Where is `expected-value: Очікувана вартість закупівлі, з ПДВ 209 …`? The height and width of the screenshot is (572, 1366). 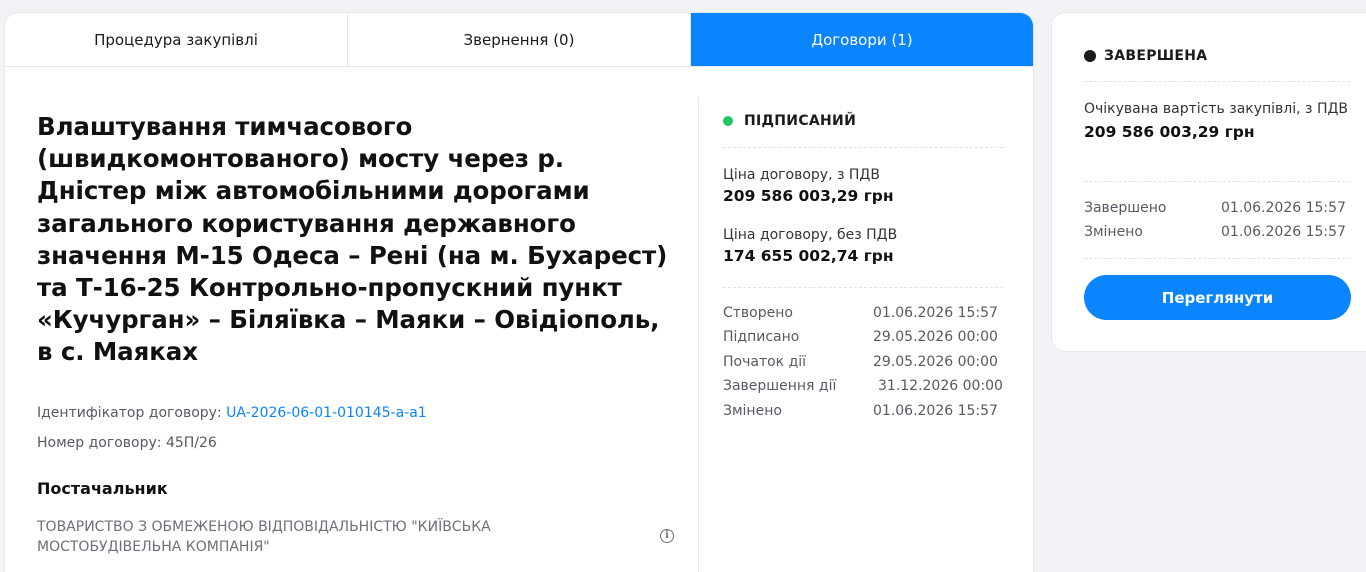
expected-value: Очікувана вартість закупівлі, з ПДВ 209 … is located at coordinates (1217, 121).